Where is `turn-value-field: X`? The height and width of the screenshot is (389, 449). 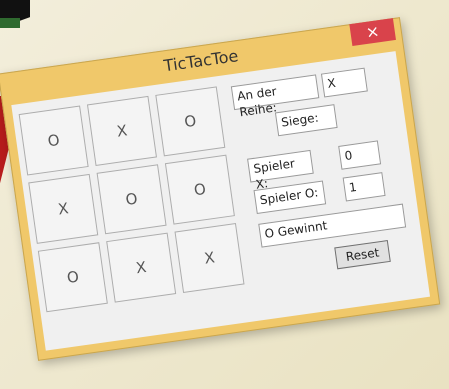 turn-value-field: X is located at coordinates (344, 82).